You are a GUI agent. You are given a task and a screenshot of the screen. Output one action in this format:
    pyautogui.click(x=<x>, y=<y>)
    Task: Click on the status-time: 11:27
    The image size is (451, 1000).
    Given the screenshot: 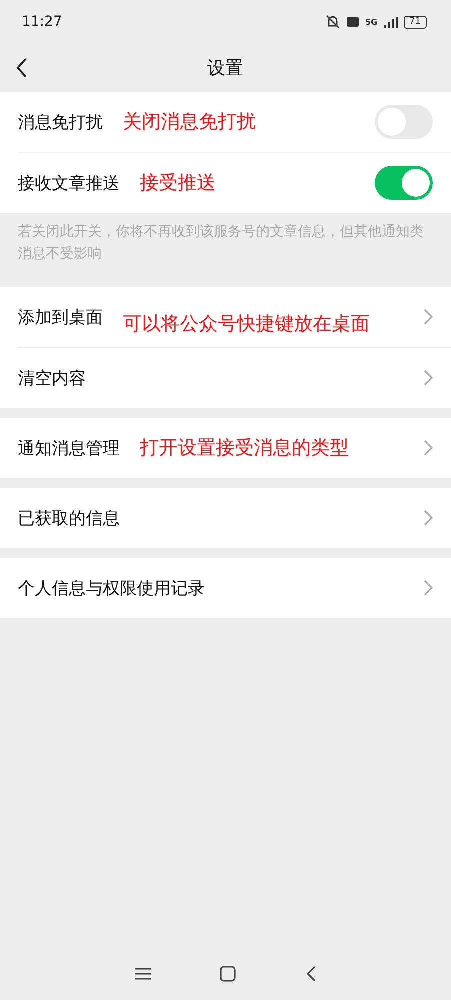 What is the action you would take?
    pyautogui.click(x=42, y=22)
    